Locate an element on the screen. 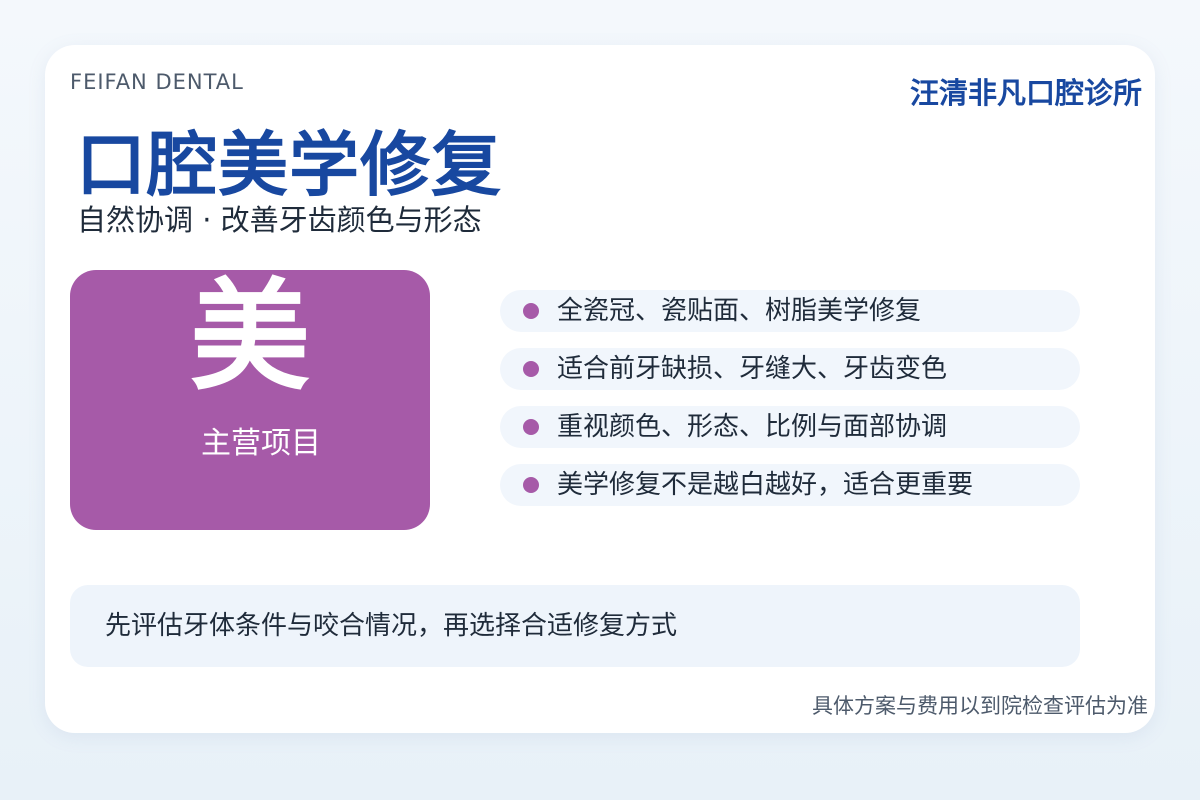 The width and height of the screenshot is (1200, 800). bullet-item: 重视颜色、形态、比例与面部协调 is located at coordinates (790, 427).